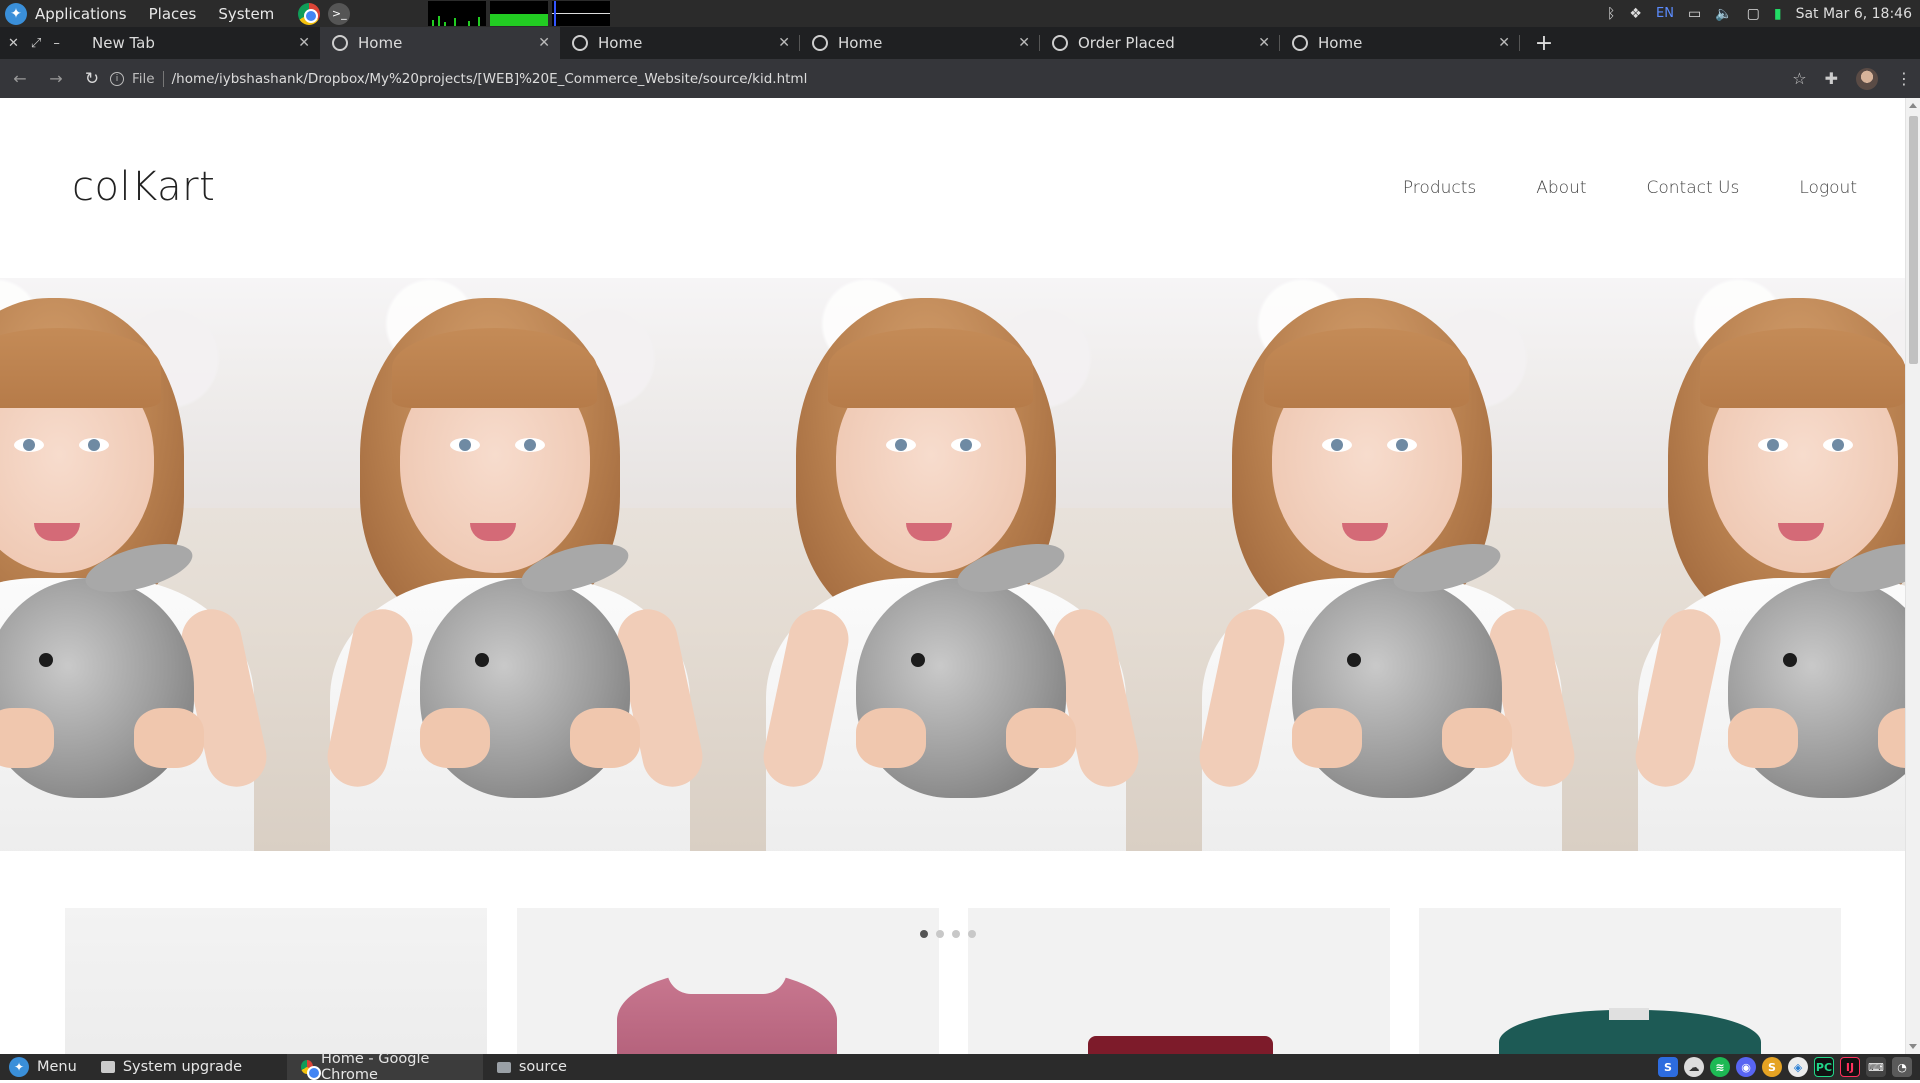 The image size is (1920, 1083). Describe the element at coordinates (56, 79) in the screenshot. I see `forward-arrow-icon: →` at that location.